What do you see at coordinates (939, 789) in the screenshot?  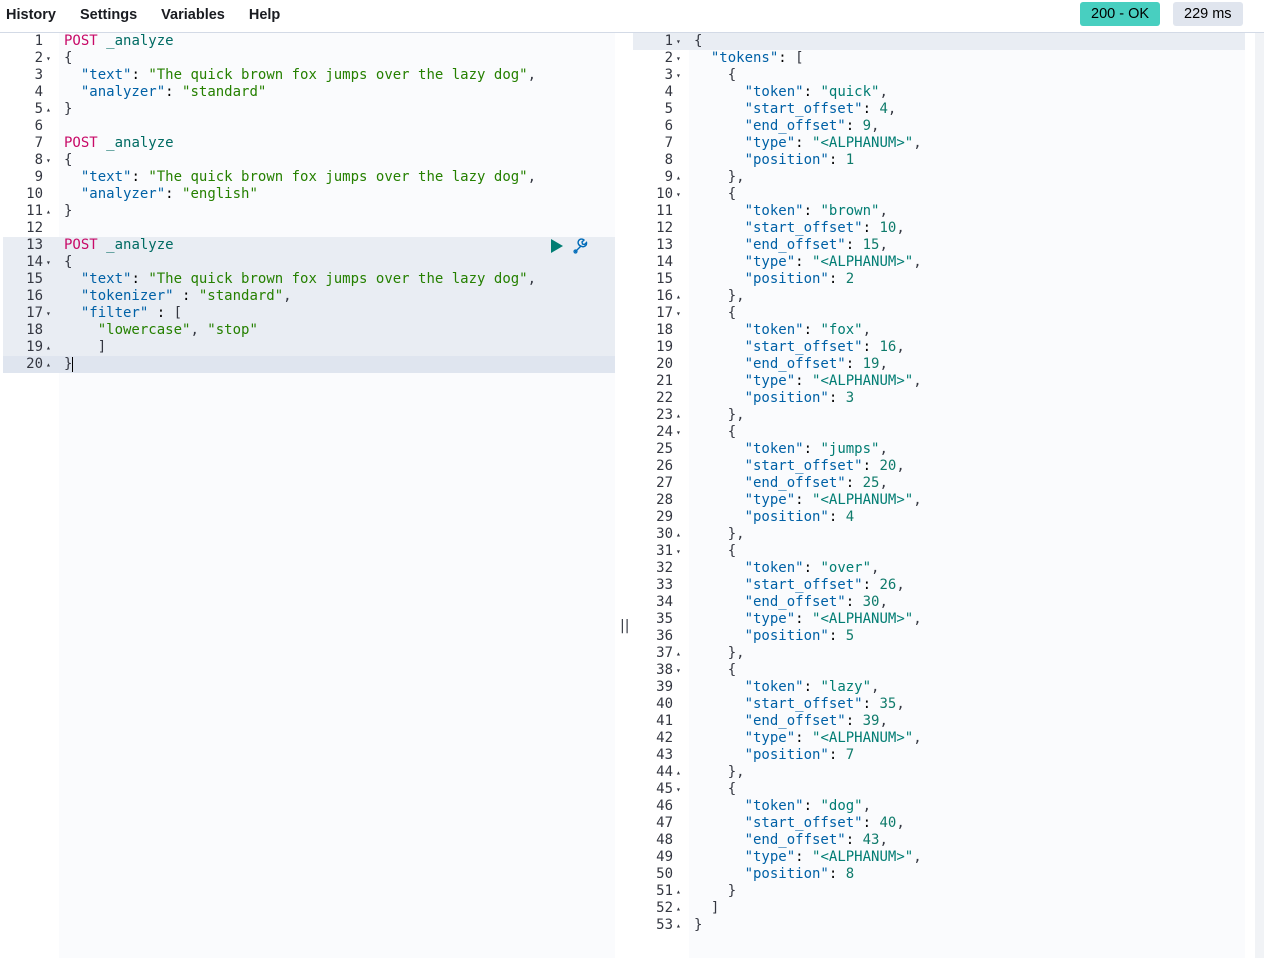 I see `code-line: 45 ▾ {` at bounding box center [939, 789].